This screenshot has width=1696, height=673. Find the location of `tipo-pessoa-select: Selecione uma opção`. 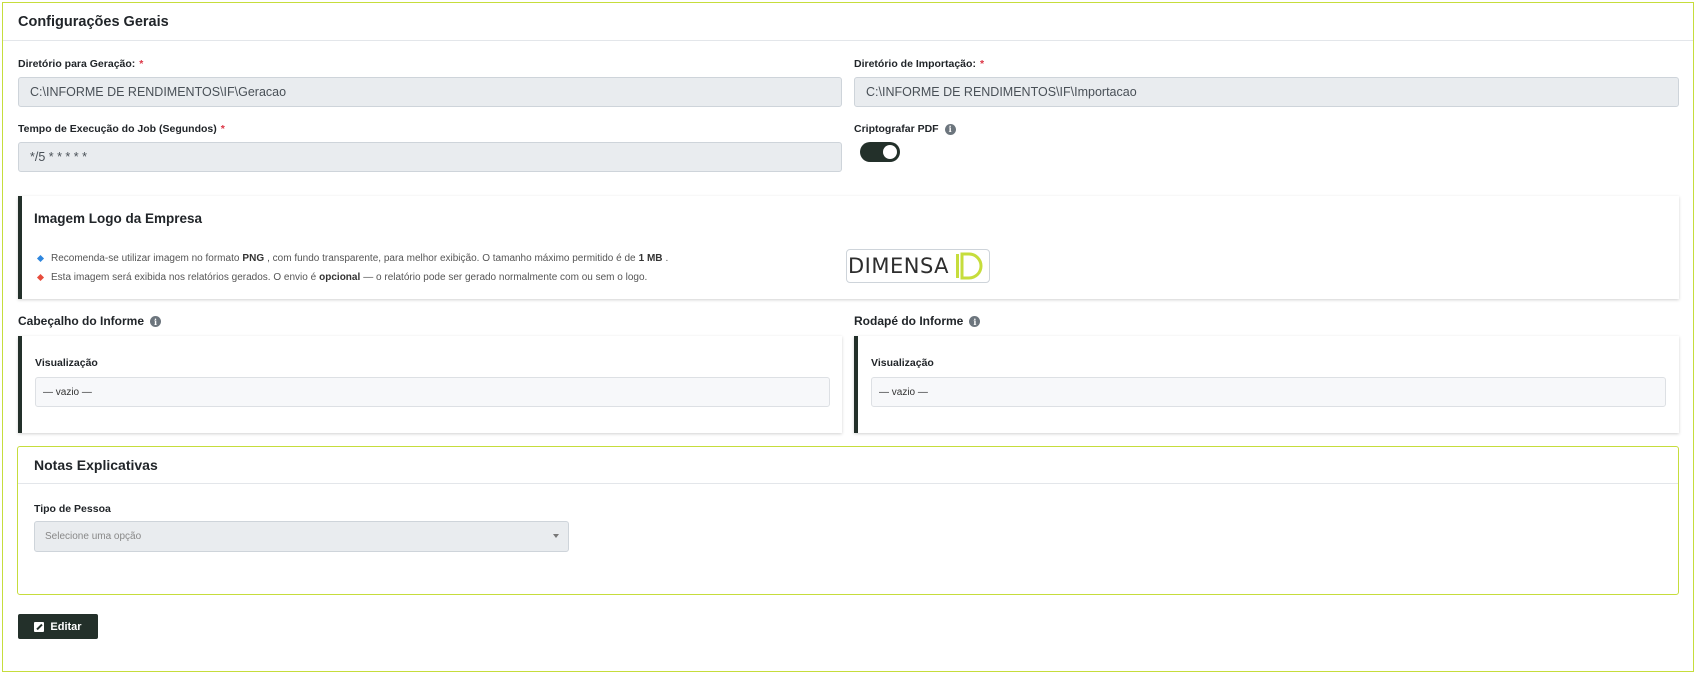

tipo-pessoa-select: Selecione uma opção is located at coordinates (301, 536).